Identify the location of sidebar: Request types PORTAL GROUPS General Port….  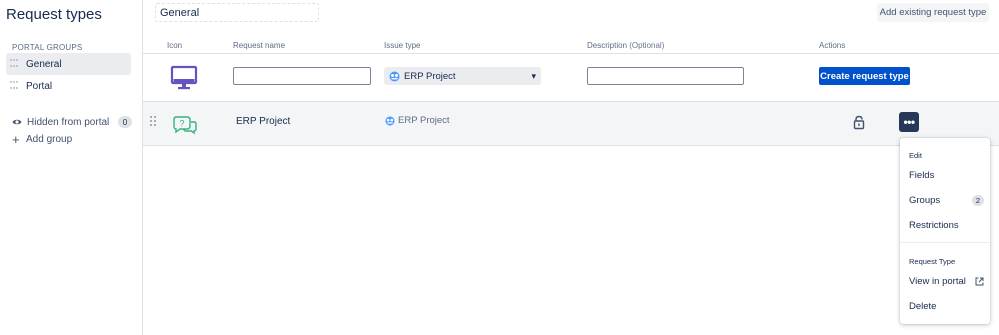
(71, 167).